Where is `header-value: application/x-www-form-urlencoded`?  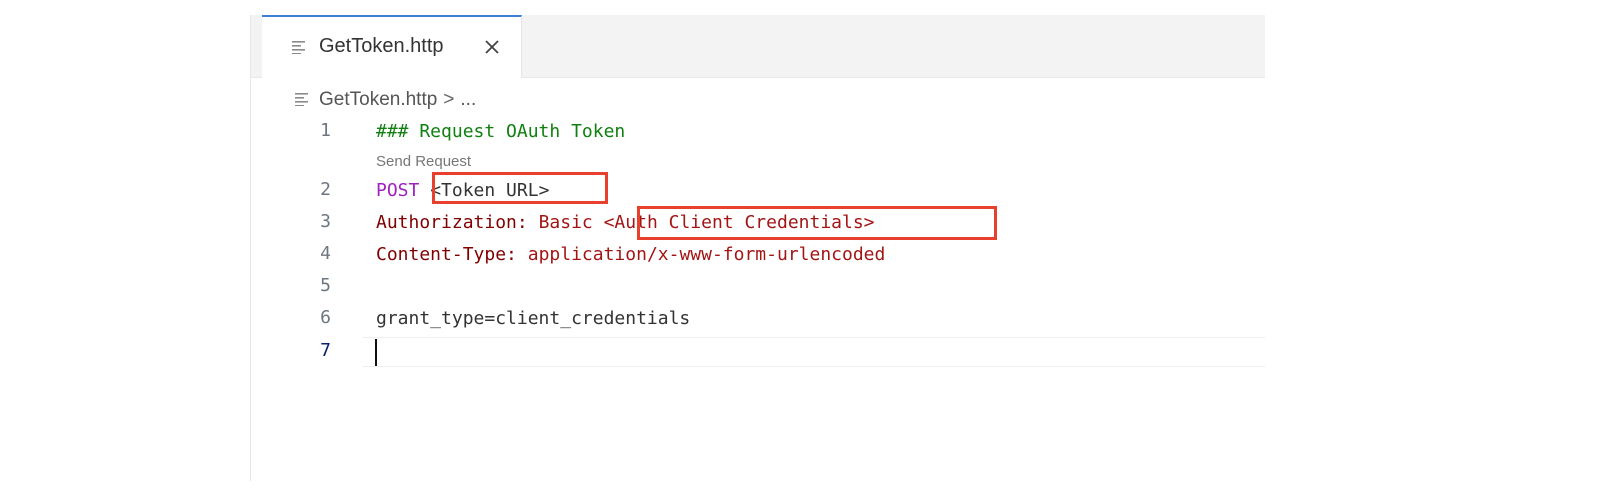
header-value: application/x-www-form-urlencoded is located at coordinates (706, 254).